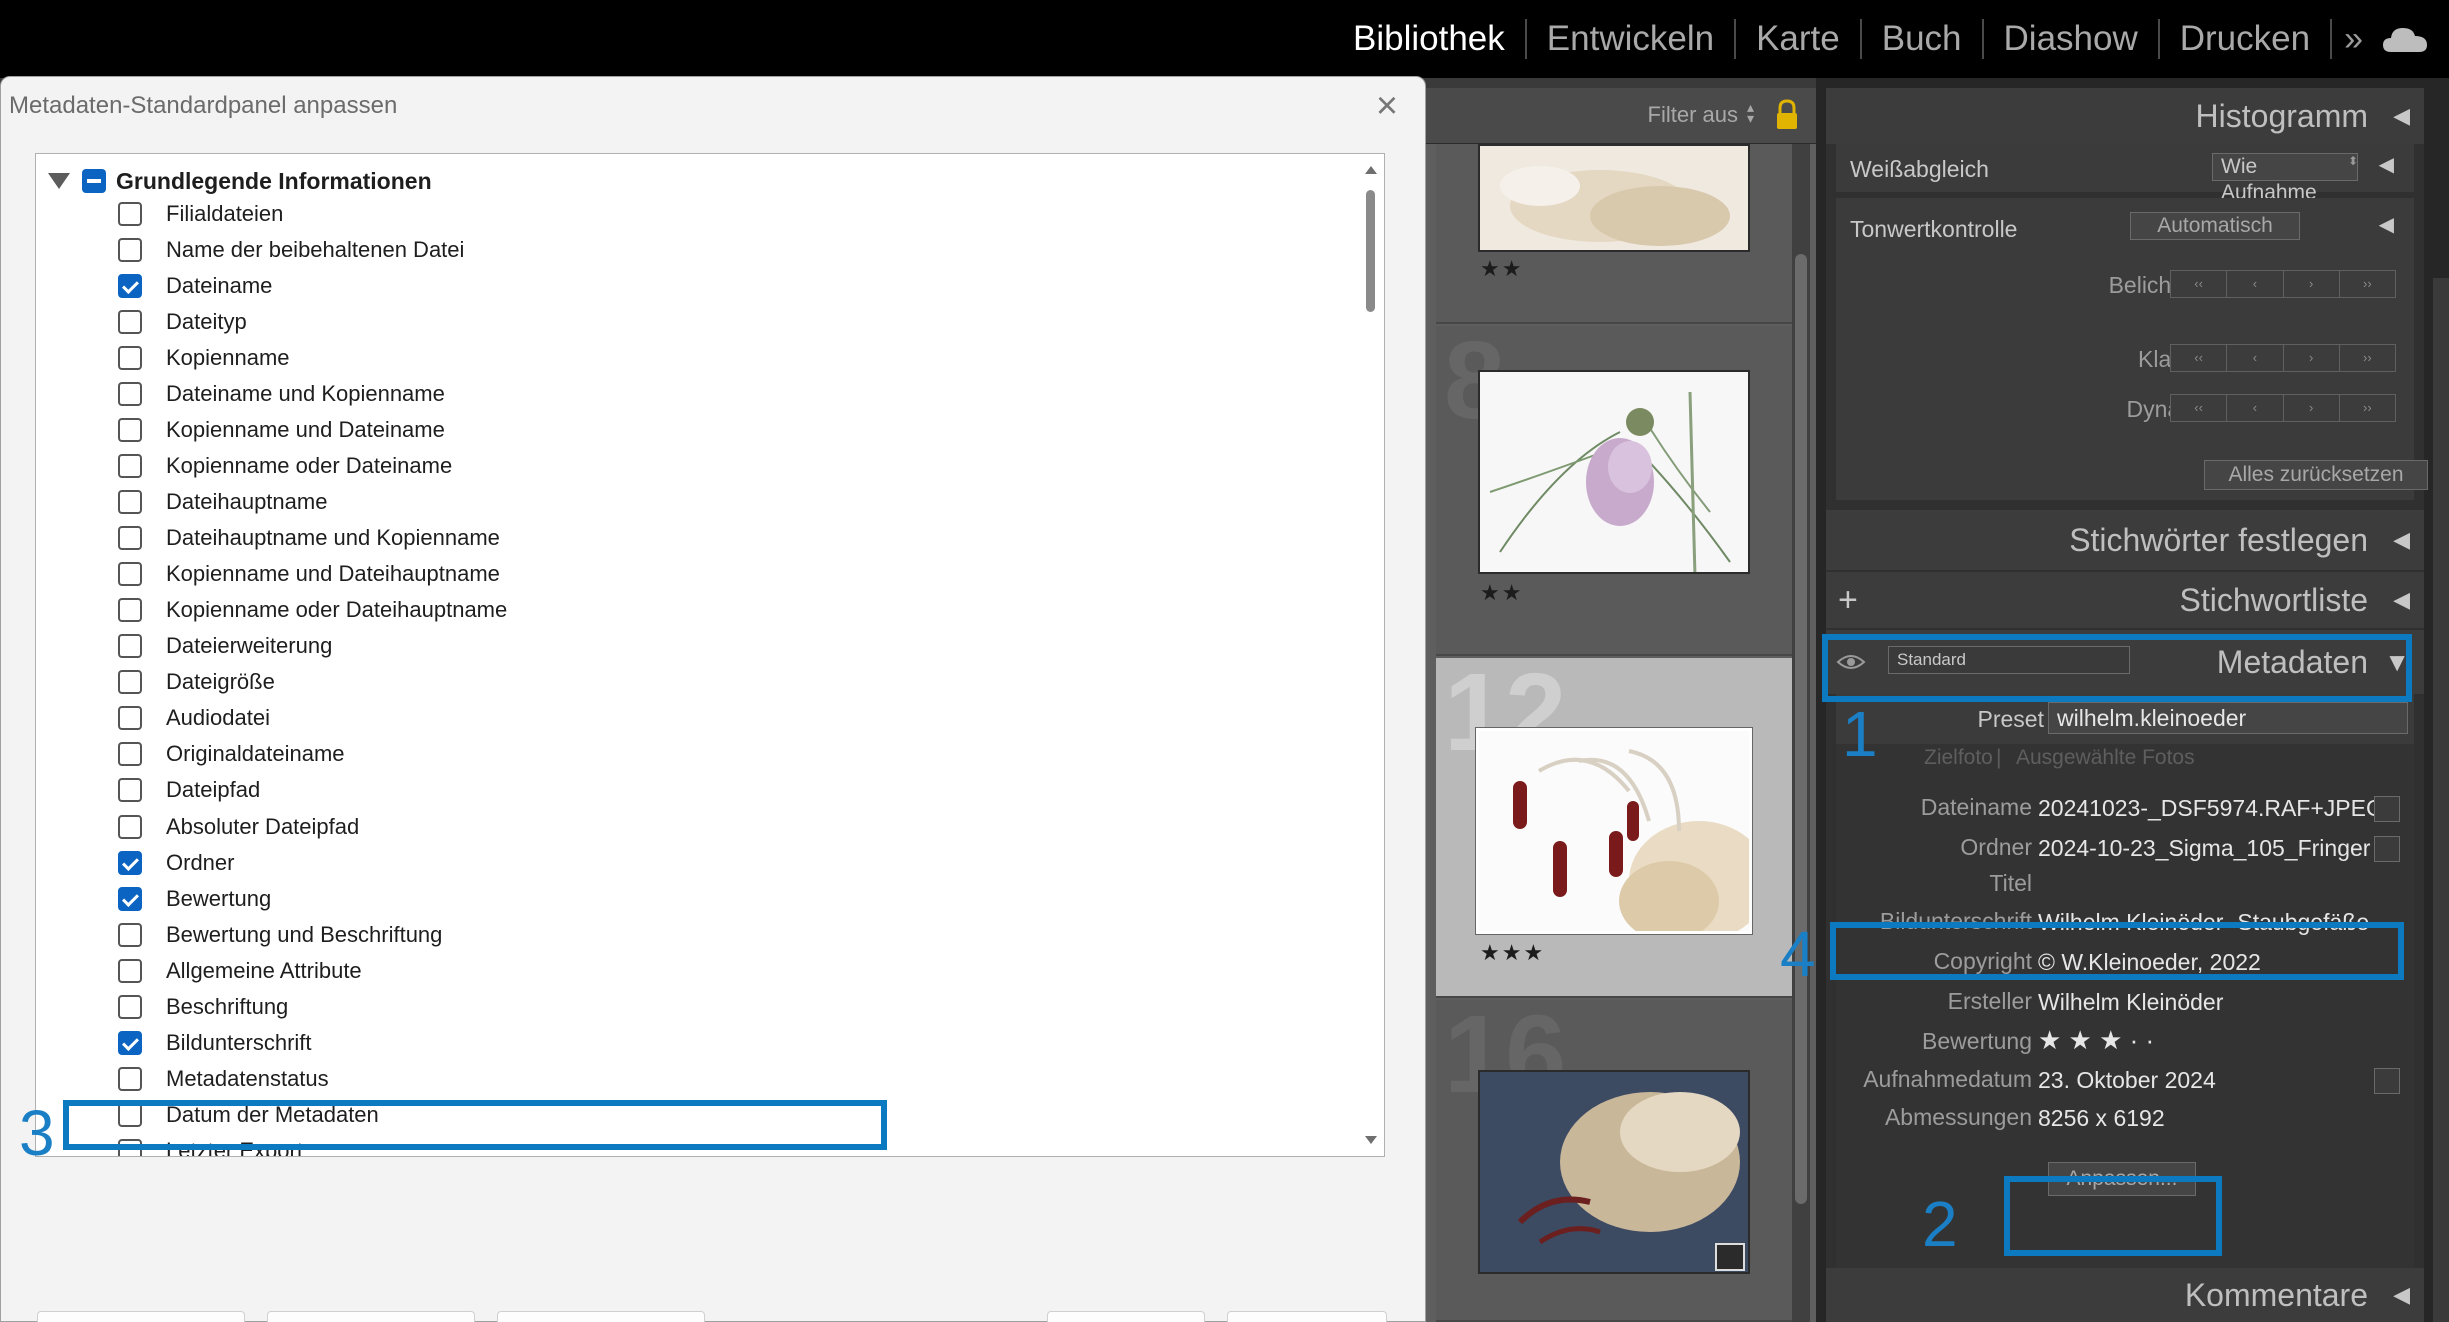  I want to click on field-item: Ordner, so click(176, 863).